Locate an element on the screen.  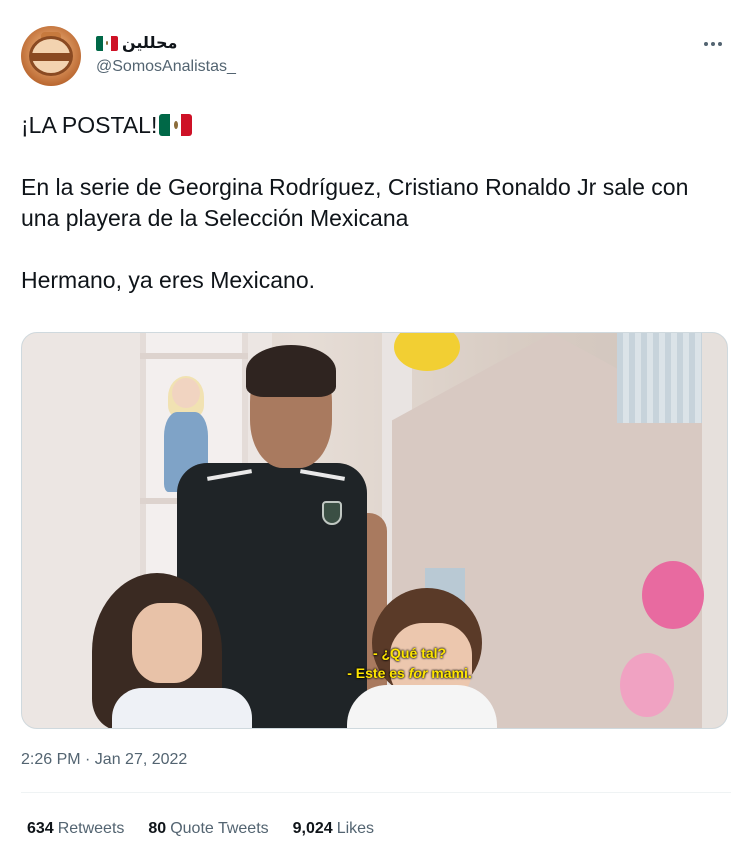
author-handle: @SomosAnalistas_ is located at coordinates (166, 67).